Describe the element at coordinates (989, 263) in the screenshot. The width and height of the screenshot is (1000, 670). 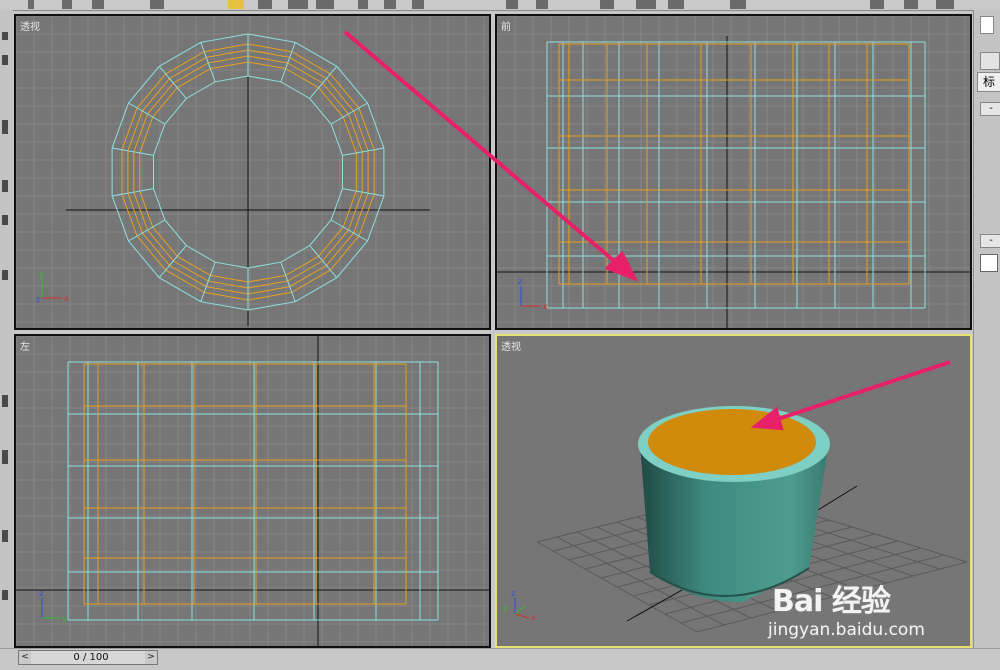
I see `color-swatch` at that location.